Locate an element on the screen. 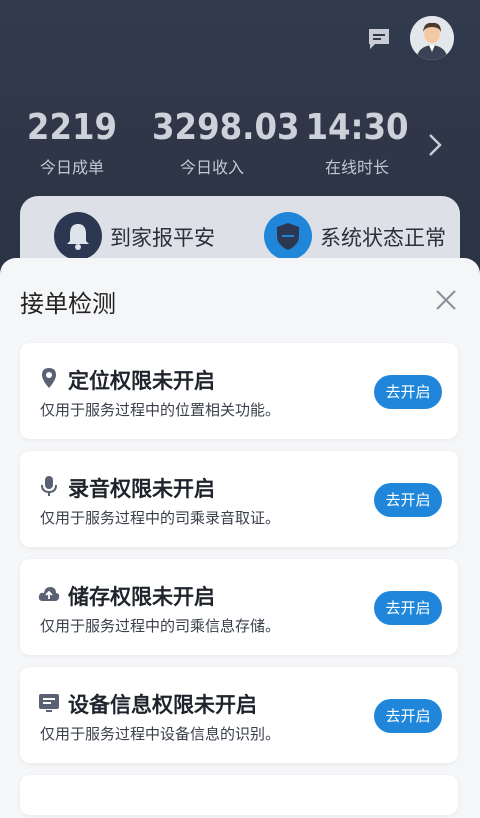  avatar is located at coordinates (432, 38).